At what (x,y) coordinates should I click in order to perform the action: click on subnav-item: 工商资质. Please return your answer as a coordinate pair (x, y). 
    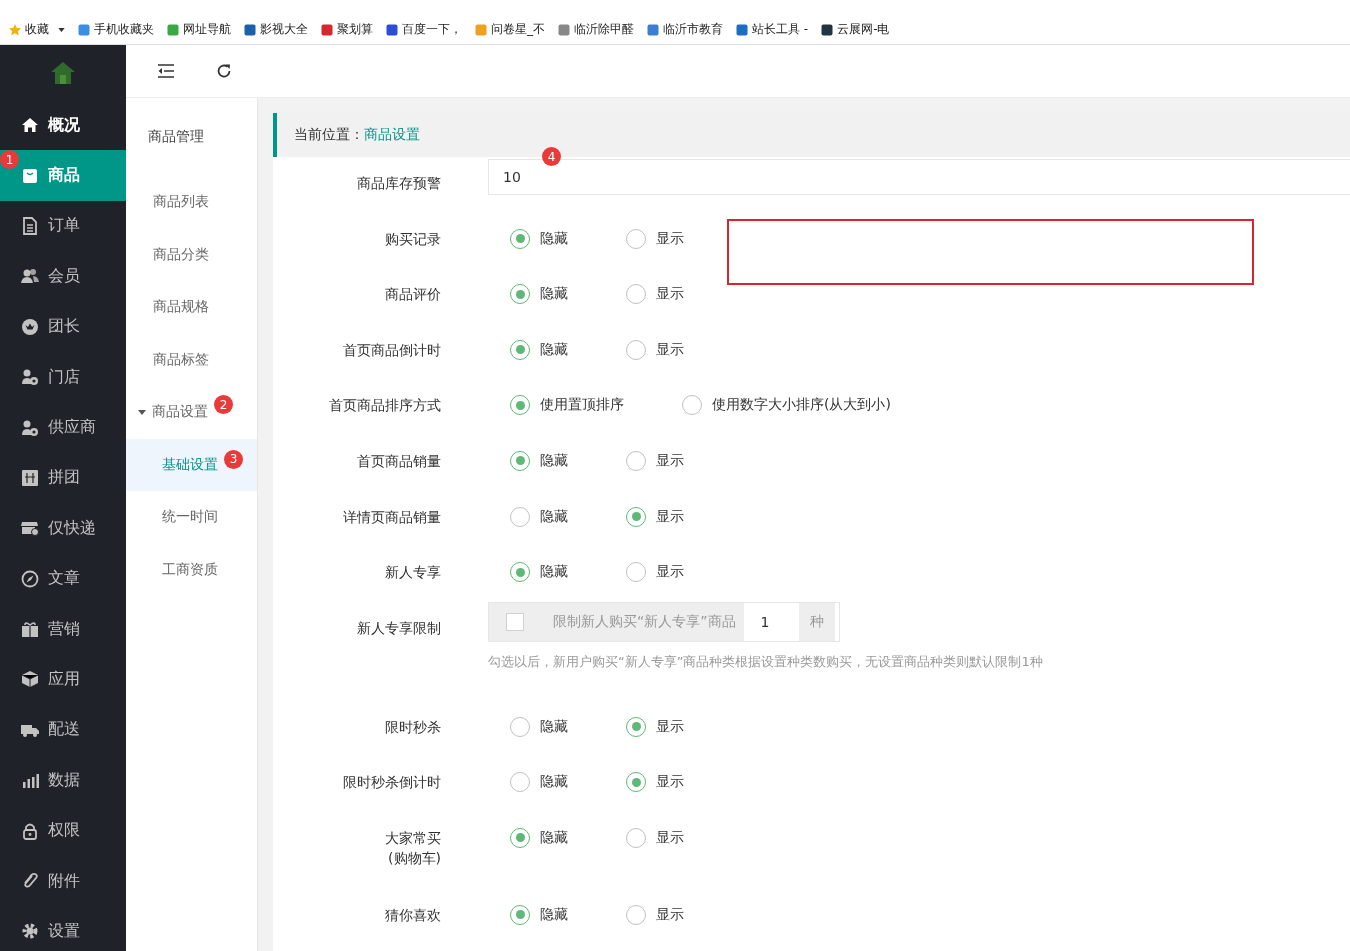
    Looking at the image, I should click on (191, 569).